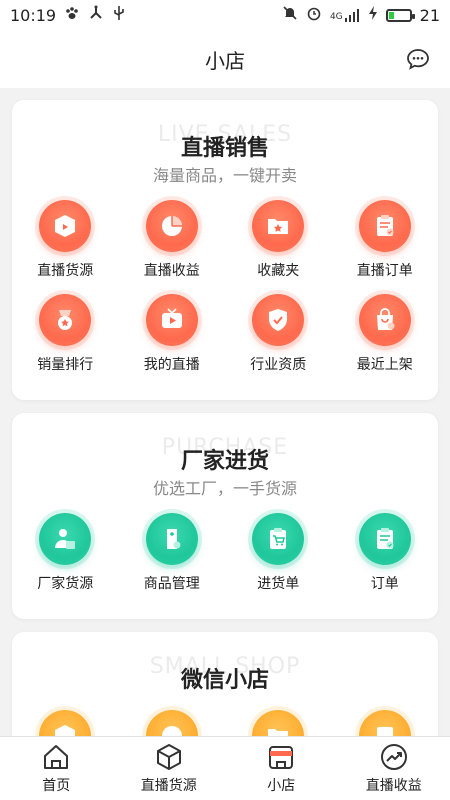 Image resolution: width=450 pixels, height=800 pixels. Describe the element at coordinates (171, 365) in the screenshot. I see `item-label: 我的直播` at that location.